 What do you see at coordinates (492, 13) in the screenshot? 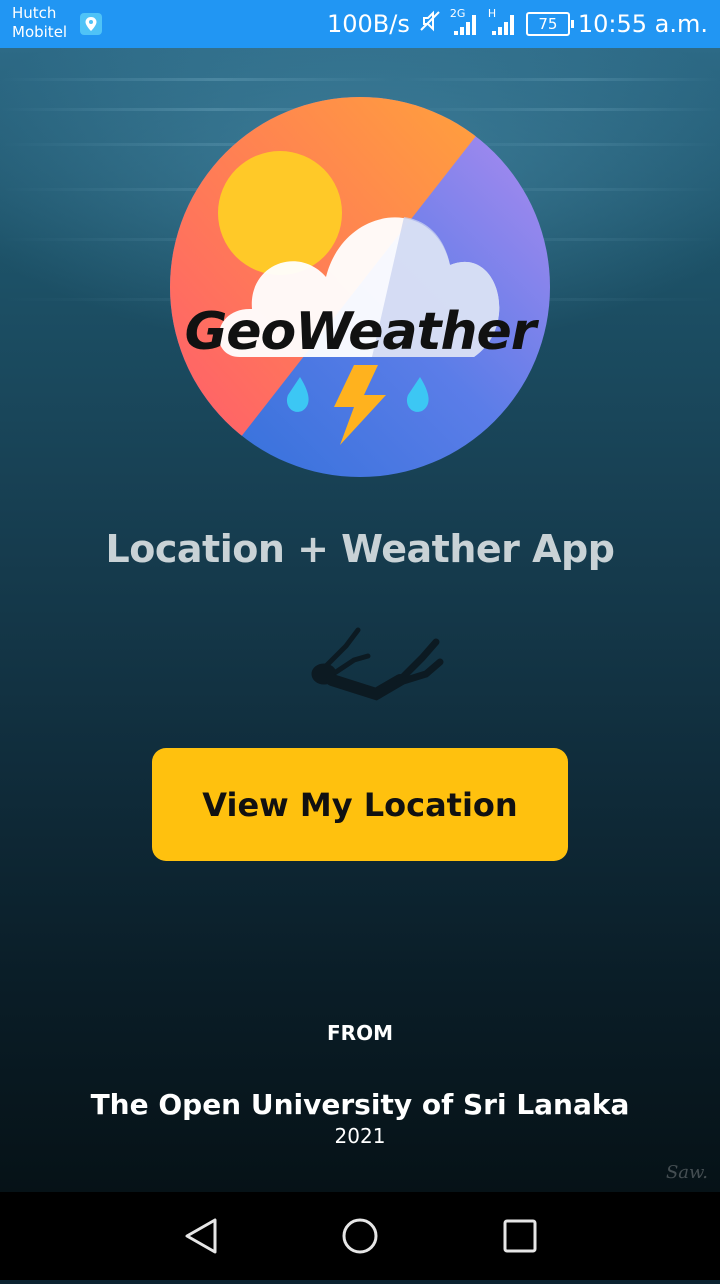
I see `signal-h-label: H` at bounding box center [492, 13].